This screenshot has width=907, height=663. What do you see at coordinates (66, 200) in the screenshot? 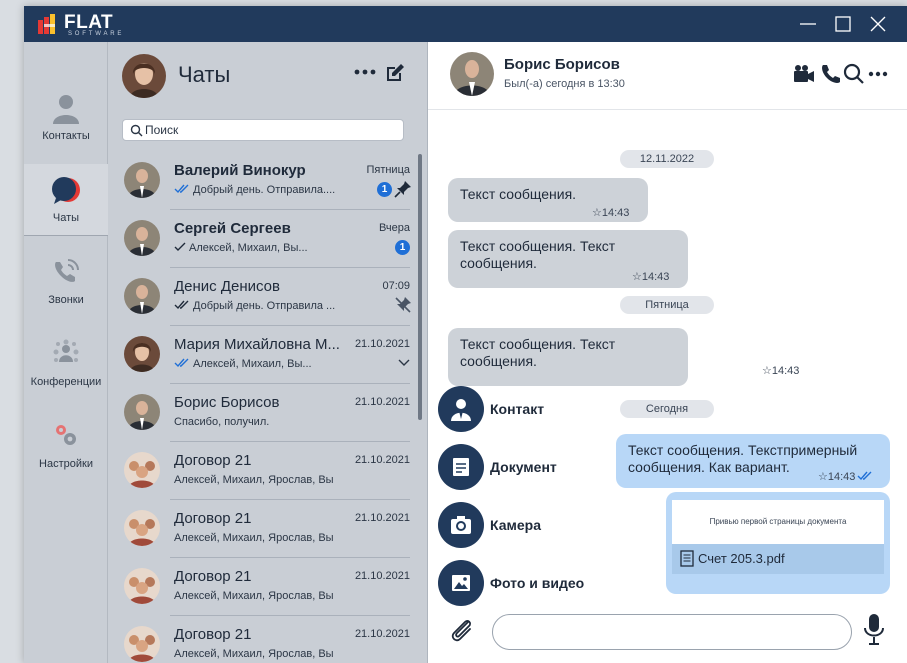
I see `nav-item-chats: Чаты` at bounding box center [66, 200].